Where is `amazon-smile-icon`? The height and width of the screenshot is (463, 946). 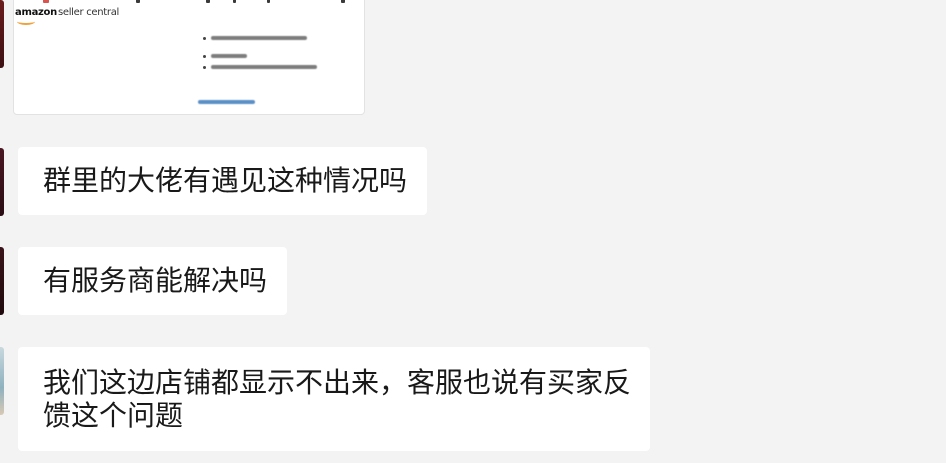
amazon-smile-icon is located at coordinates (26, 21).